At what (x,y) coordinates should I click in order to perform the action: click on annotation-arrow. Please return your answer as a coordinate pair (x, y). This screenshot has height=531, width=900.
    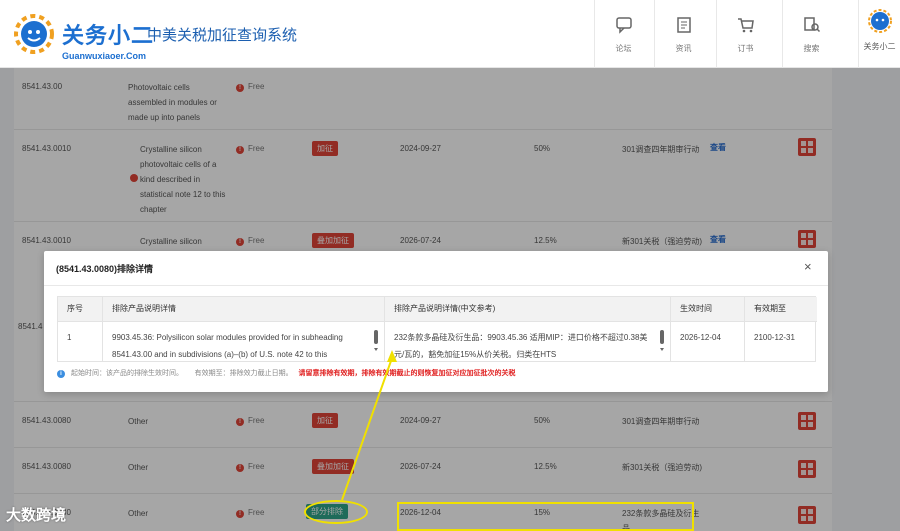
    Looking at the image, I should click on (369, 425).